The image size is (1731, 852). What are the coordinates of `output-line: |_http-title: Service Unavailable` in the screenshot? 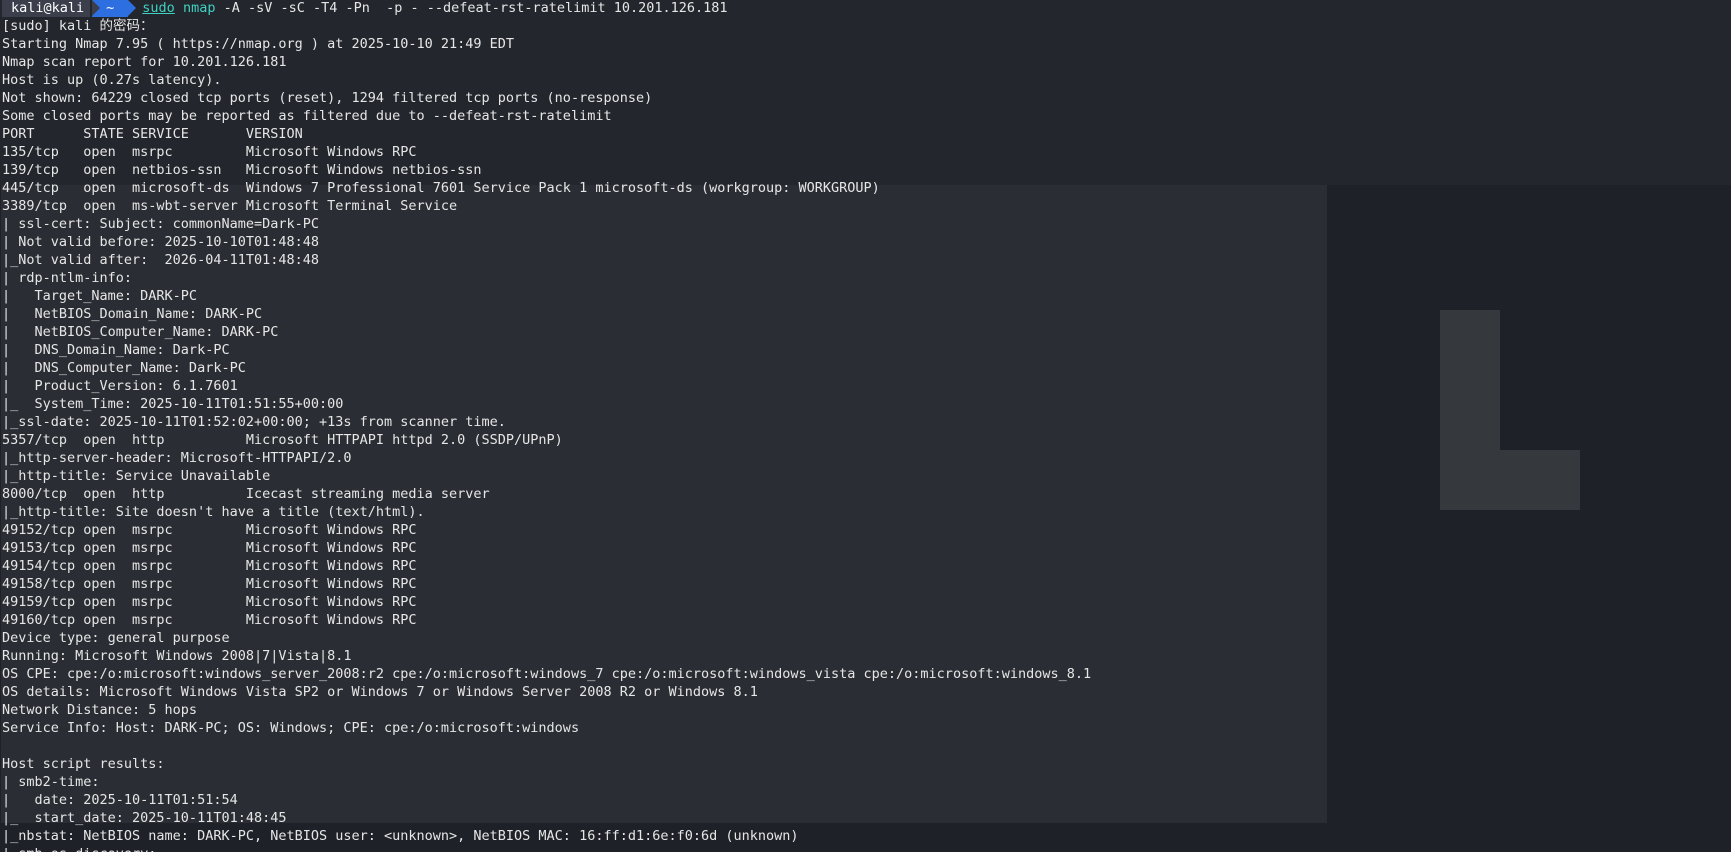 It's located at (136, 476).